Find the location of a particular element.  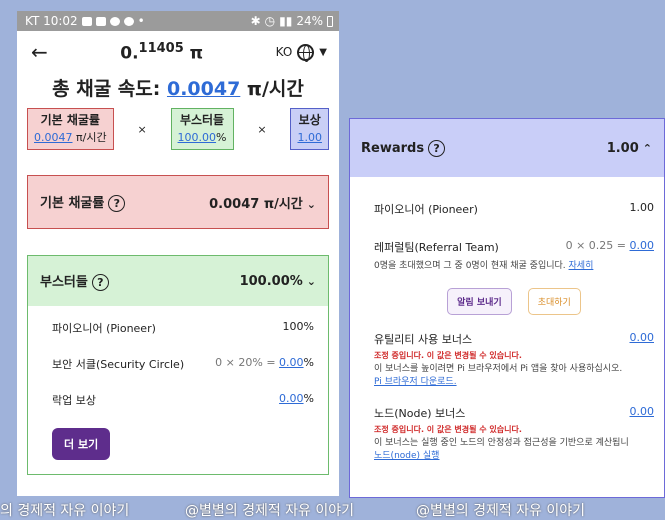

notification-icon is located at coordinates (100, 21).